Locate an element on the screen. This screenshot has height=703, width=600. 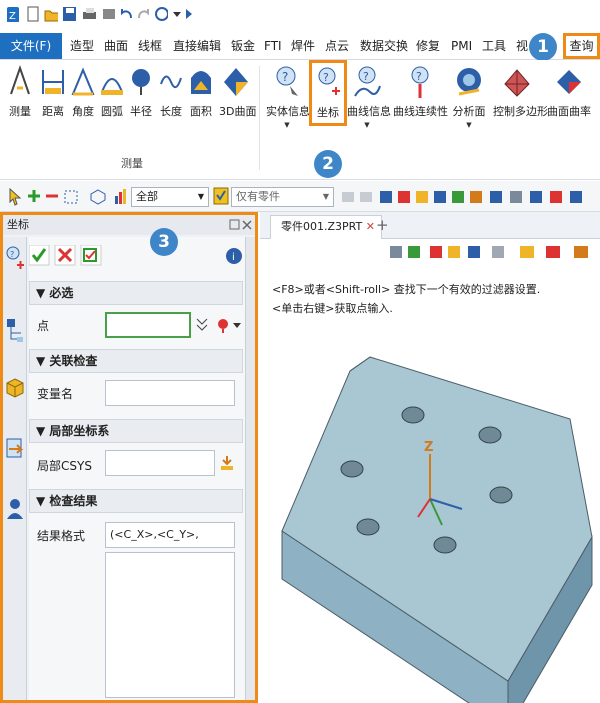
section-required: ▼ 必选 is located at coordinates (136, 293).